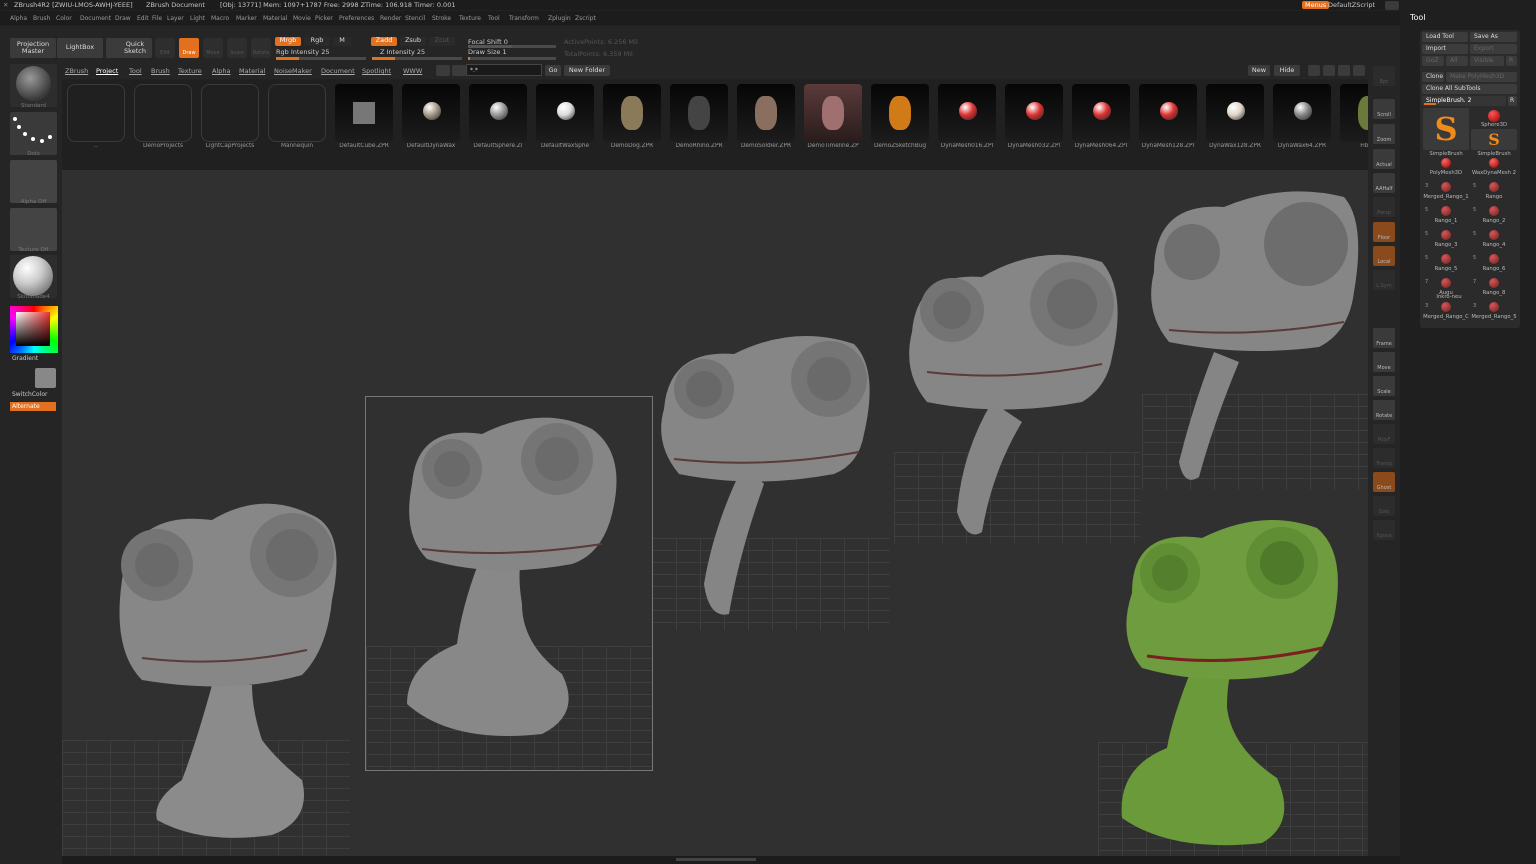 Image resolution: width=1536 pixels, height=864 pixels. I want to click on visible-button: Visible, so click(1487, 61).